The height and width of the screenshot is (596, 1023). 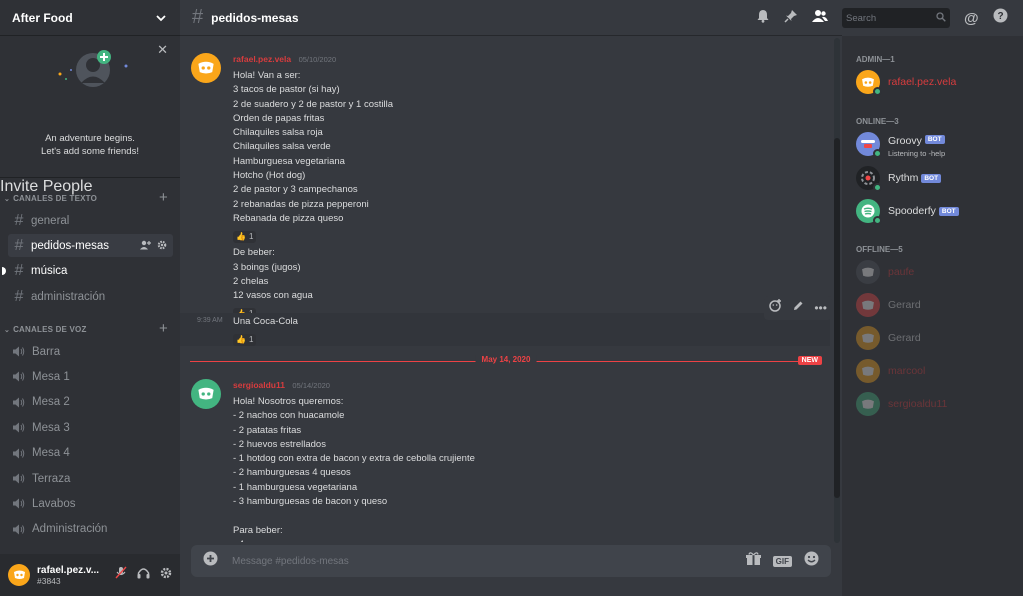 What do you see at coordinates (19, 529) in the screenshot?
I see `locked-speaker-icon` at bounding box center [19, 529].